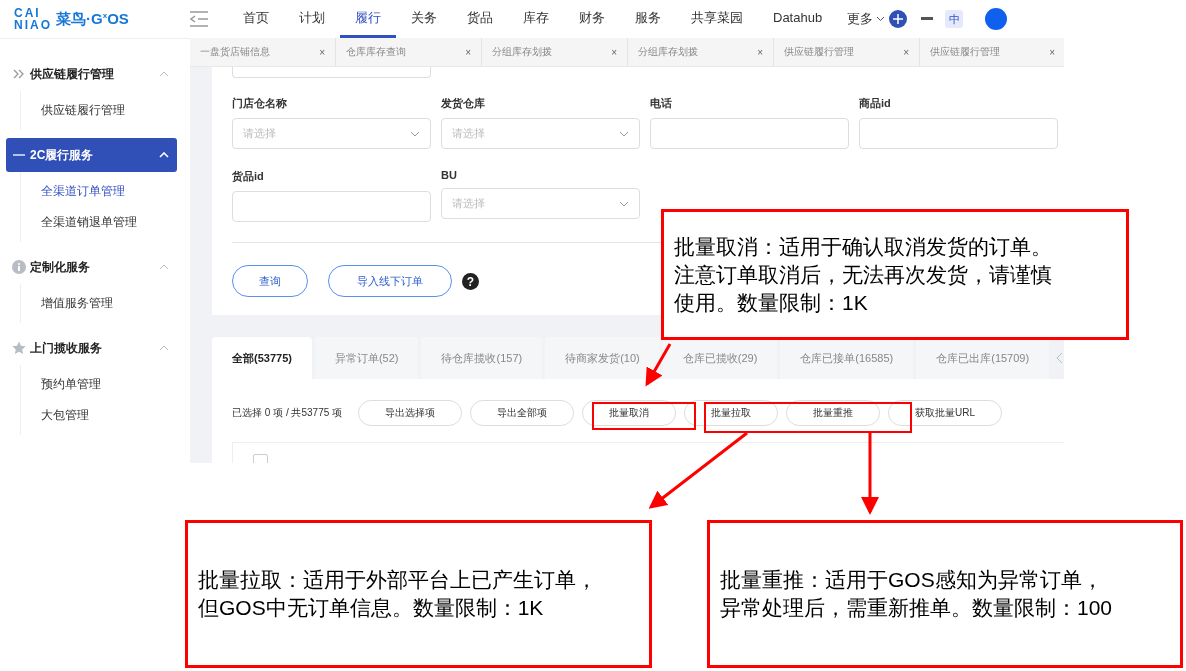 This screenshot has width=1186, height=671. Describe the element at coordinates (996, 19) in the screenshot. I see `avatar-icon` at that location.